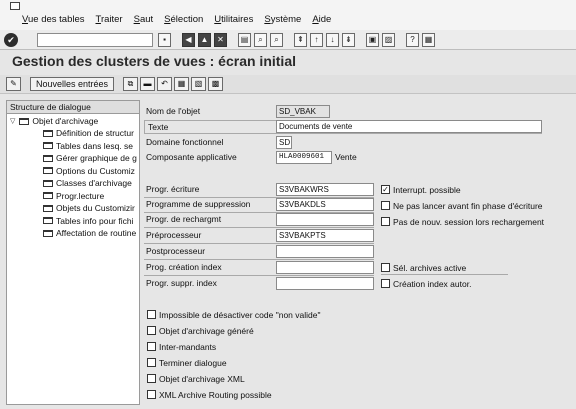 The height and width of the screenshot is (409, 576). Describe the element at coordinates (12, 121) in the screenshot. I see `expand-triangle-icon: ▽` at that location.